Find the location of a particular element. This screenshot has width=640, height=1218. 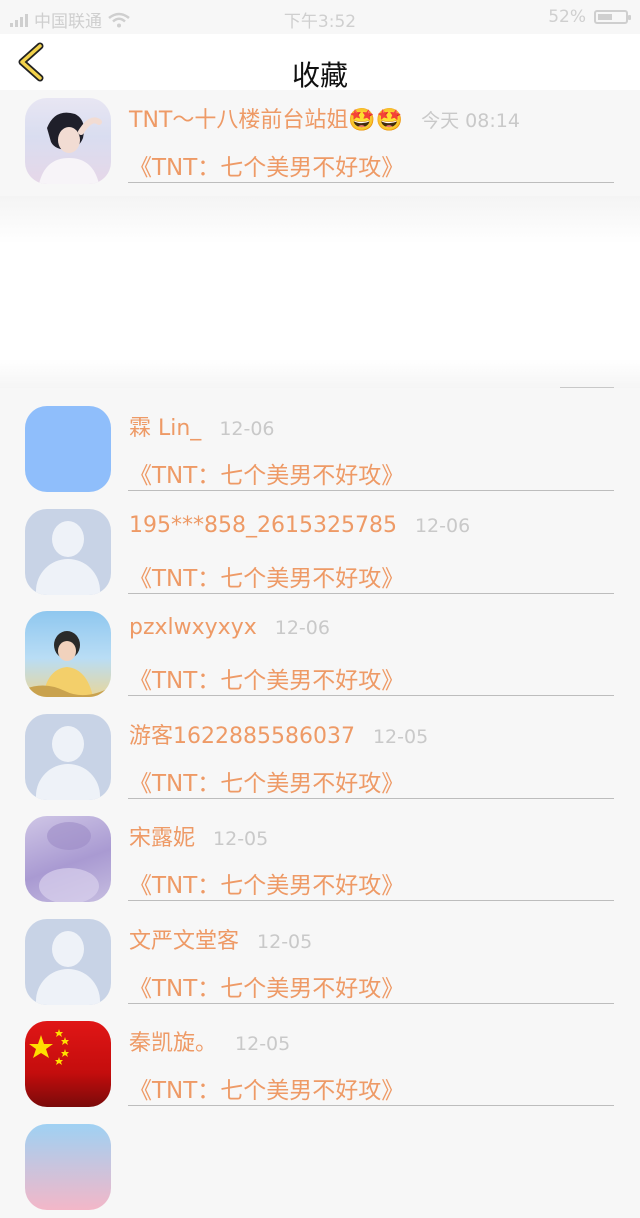

battery-icon is located at coordinates (612, 17).